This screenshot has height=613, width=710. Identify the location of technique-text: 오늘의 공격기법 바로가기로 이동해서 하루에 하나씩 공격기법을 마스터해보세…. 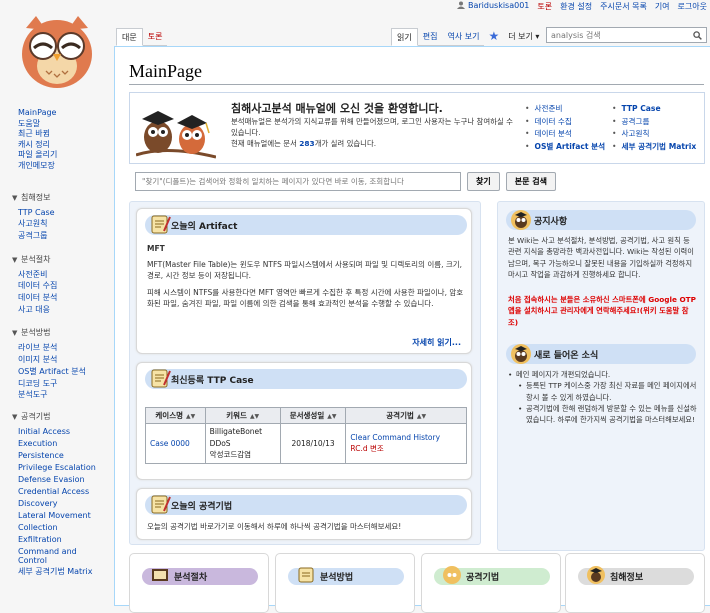
(274, 526).